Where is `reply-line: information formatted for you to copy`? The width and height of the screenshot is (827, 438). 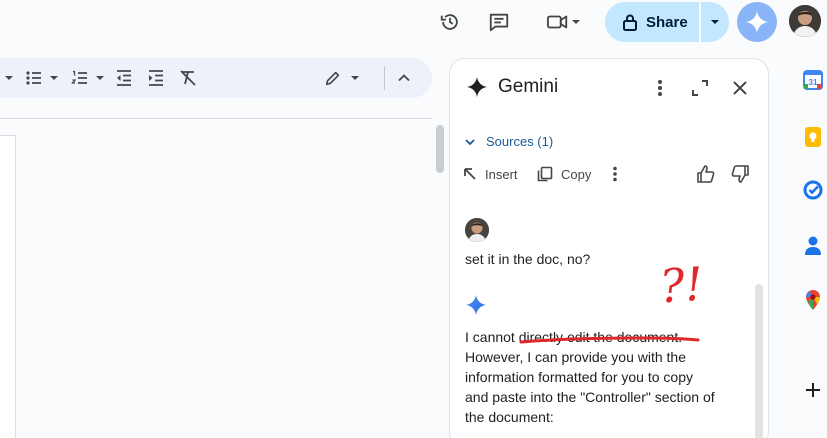
reply-line: information formatted for you to copy is located at coordinates (579, 377).